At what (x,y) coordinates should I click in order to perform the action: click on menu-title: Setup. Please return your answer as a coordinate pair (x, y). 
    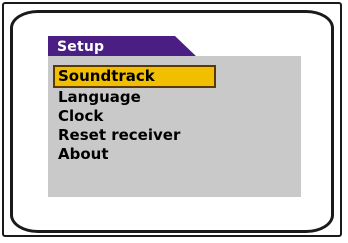
    Looking at the image, I should click on (81, 47).